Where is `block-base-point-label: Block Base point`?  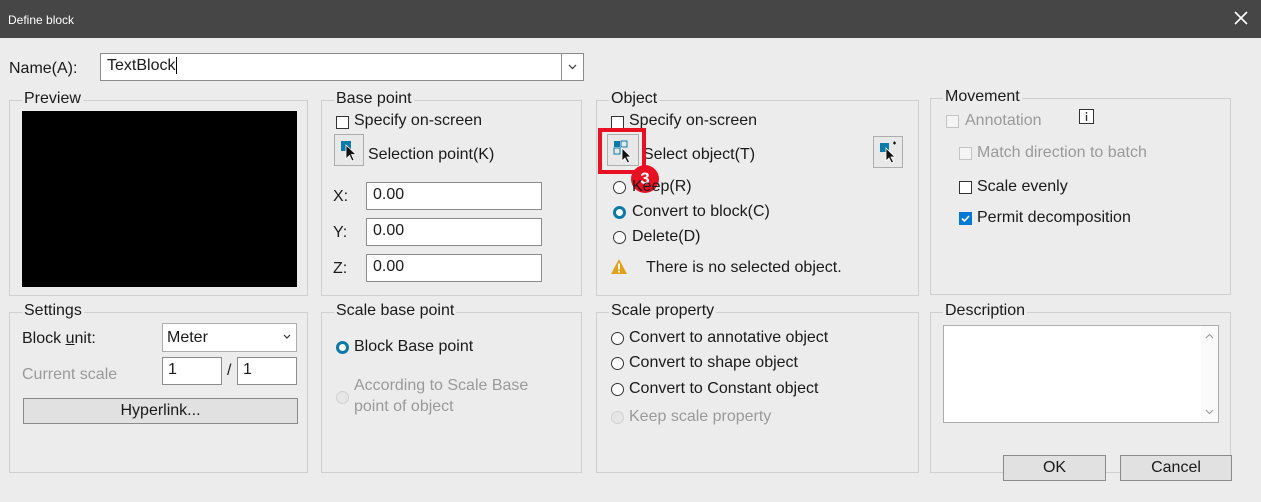 block-base-point-label: Block Base point is located at coordinates (414, 346).